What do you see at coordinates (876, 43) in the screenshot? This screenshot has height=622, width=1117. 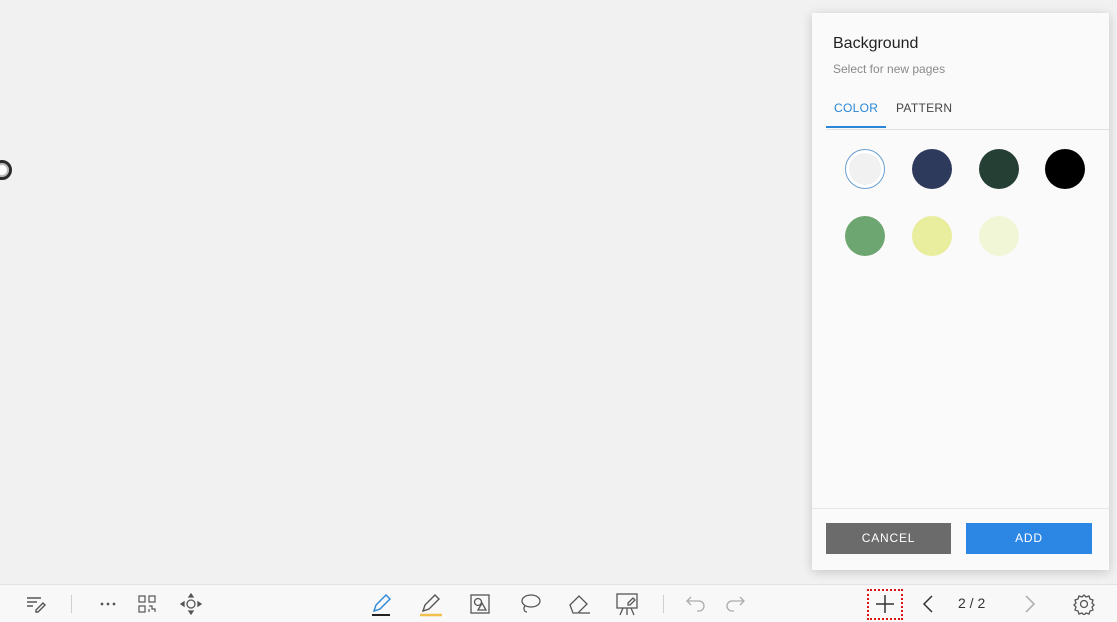 I see `panel-title: Background` at bounding box center [876, 43].